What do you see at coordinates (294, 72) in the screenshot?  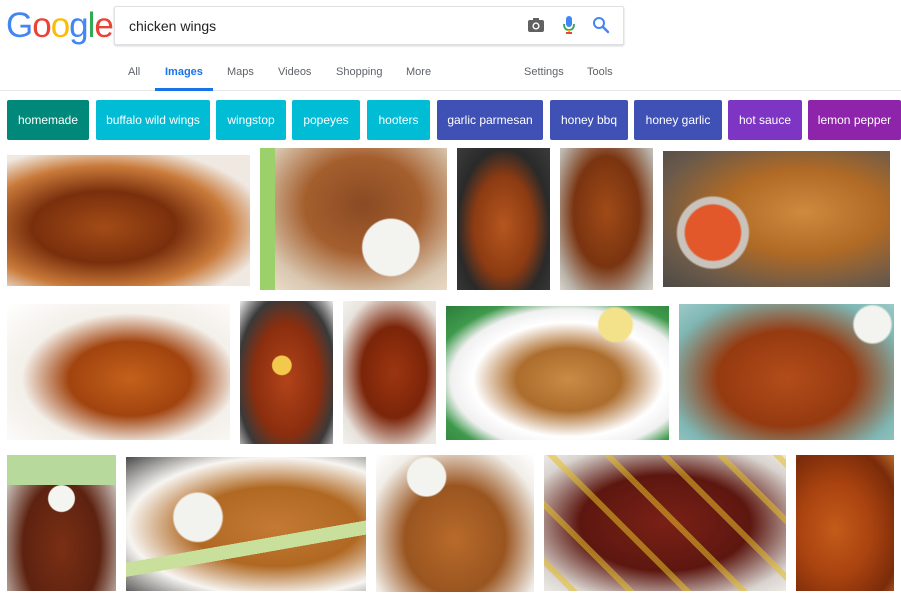 I see `tab-videos: Videos` at bounding box center [294, 72].